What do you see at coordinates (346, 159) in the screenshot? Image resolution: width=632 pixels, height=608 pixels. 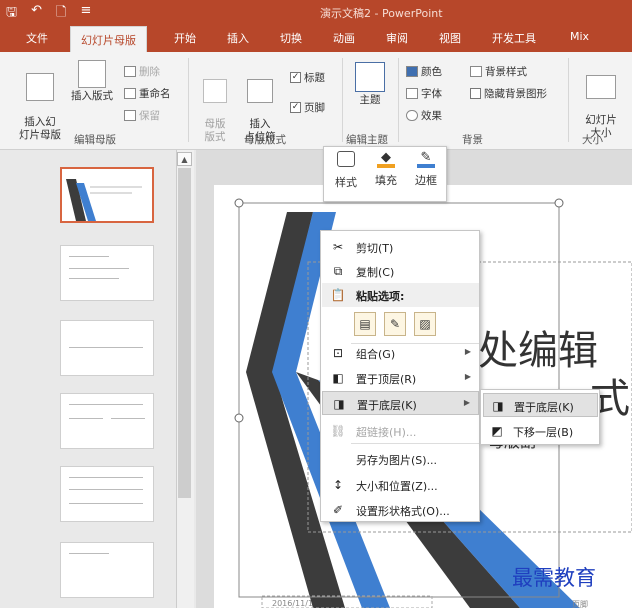 I see `shape-style-icon` at bounding box center [346, 159].